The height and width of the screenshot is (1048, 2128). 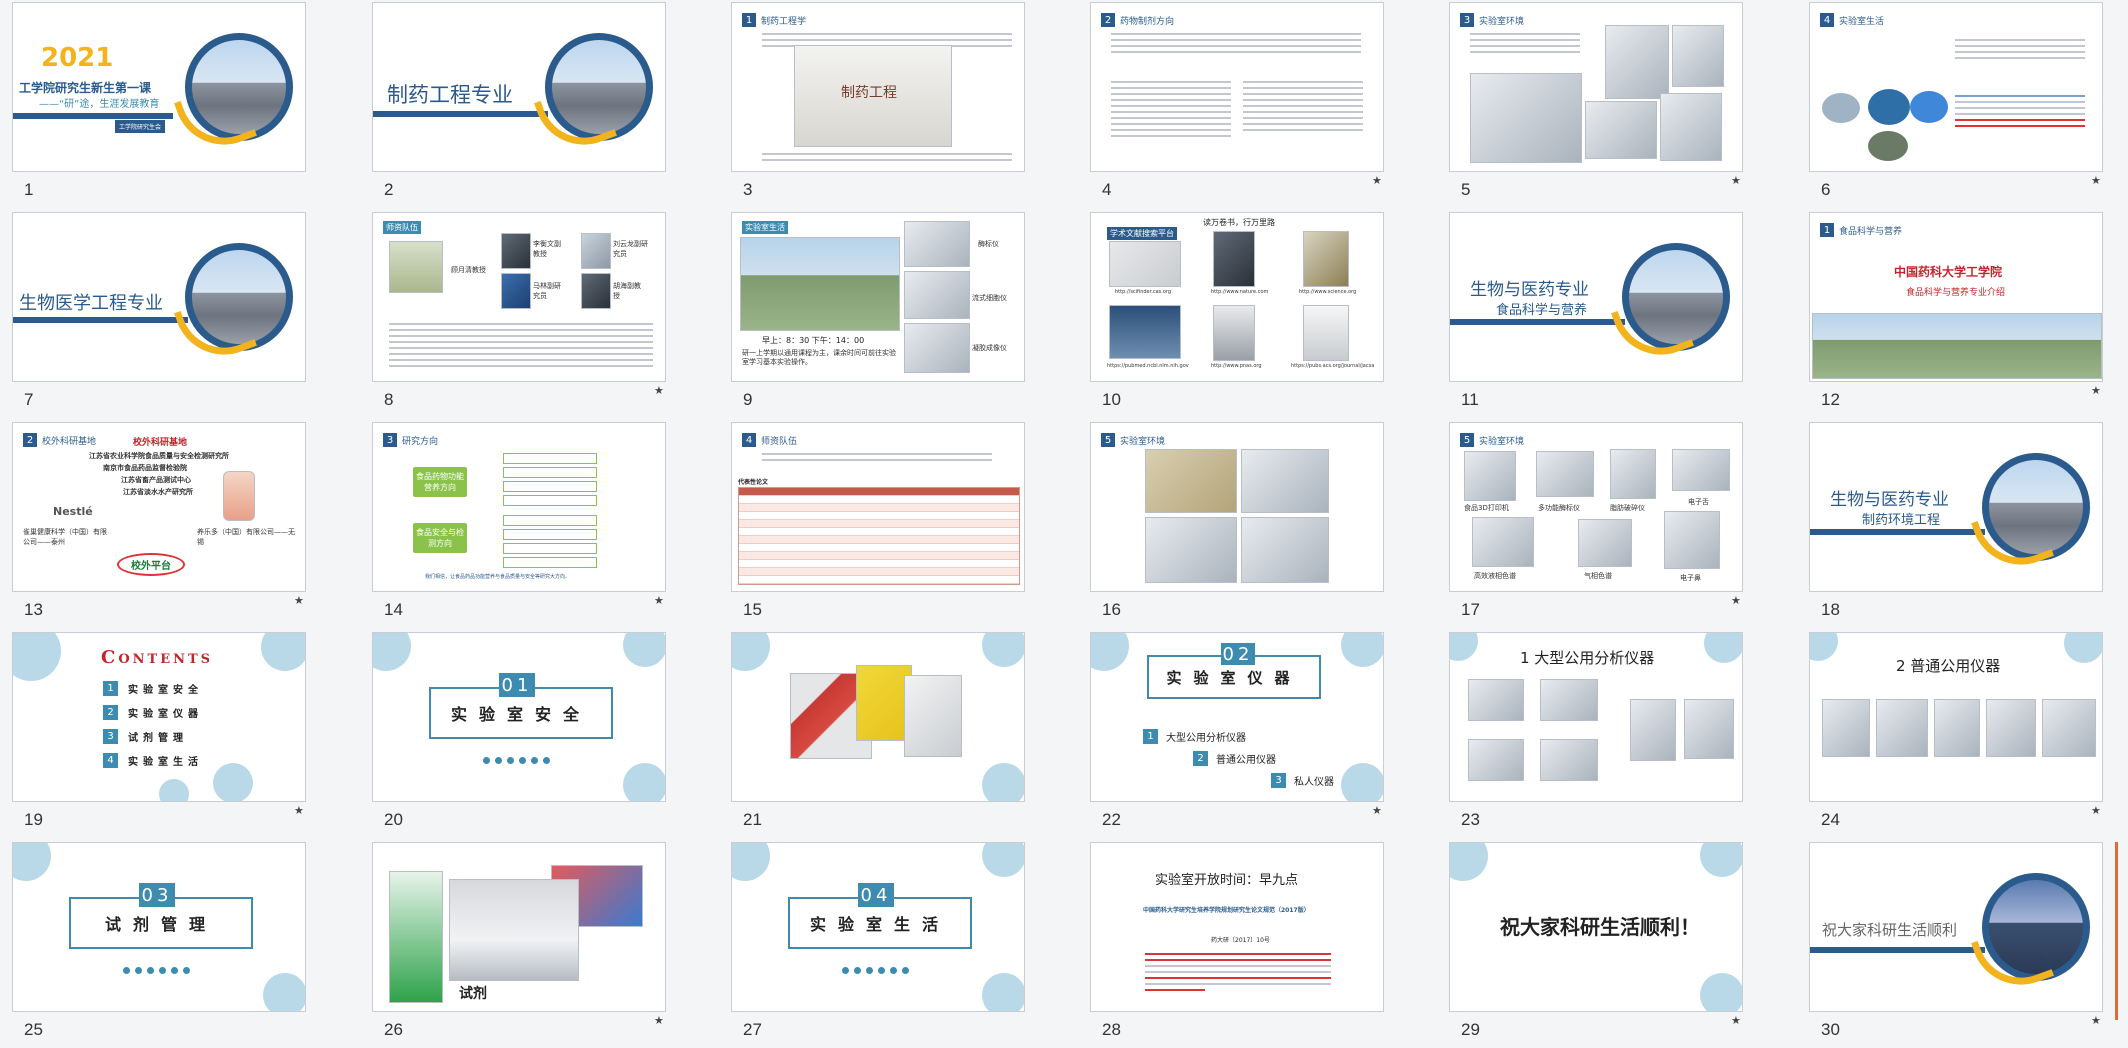 I want to click on slide-thumbnail-12: 1 食品科学与营养 中国药科大学工学院 食品科学与营养专业介绍 12 ★, so click(x=1957, y=312).